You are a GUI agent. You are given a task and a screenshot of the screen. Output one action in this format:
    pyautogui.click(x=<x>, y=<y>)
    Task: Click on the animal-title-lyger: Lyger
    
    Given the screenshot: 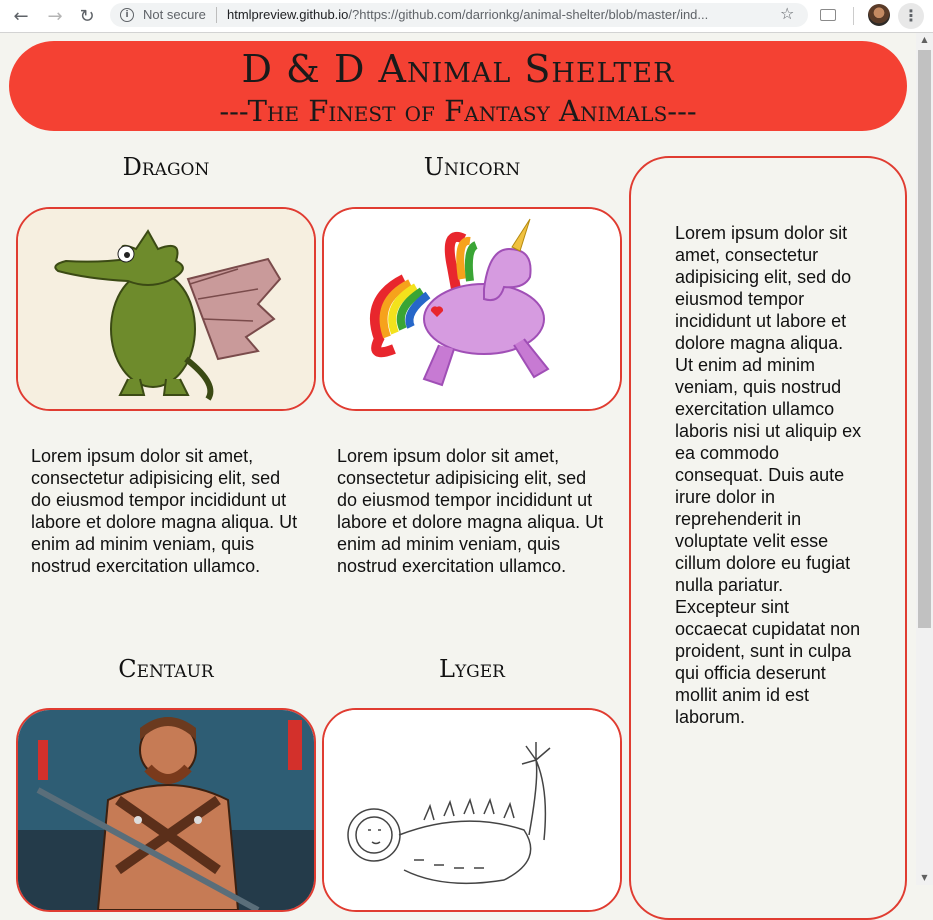 What is the action you would take?
    pyautogui.click(x=472, y=669)
    